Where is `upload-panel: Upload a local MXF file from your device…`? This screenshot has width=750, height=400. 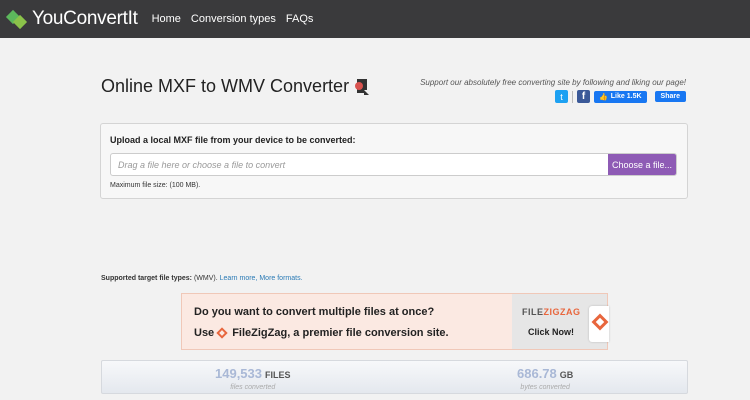
upload-panel: Upload a local MXF file from your device… is located at coordinates (394, 161).